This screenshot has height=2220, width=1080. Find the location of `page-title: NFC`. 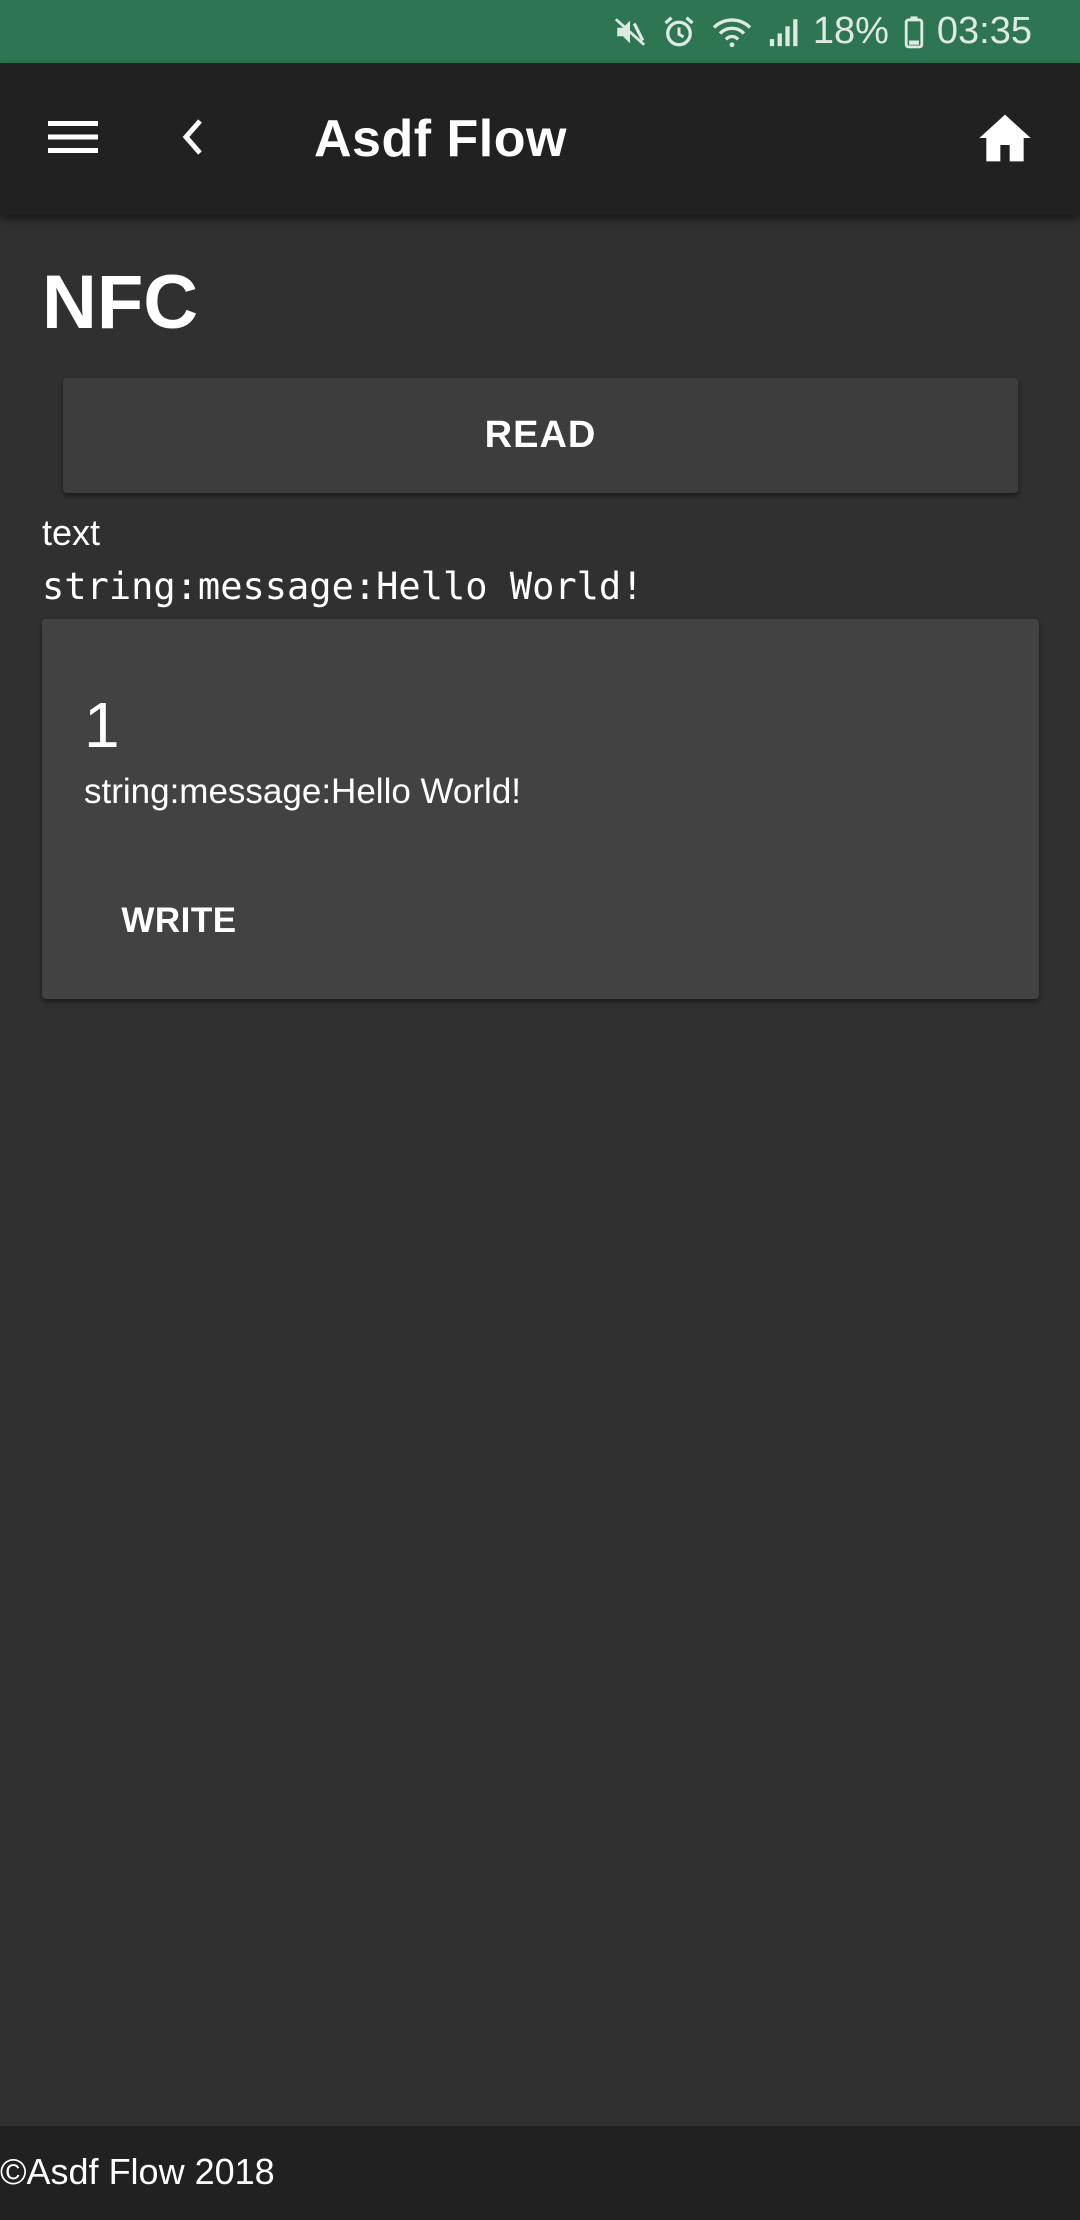

page-title: NFC is located at coordinates (120, 302).